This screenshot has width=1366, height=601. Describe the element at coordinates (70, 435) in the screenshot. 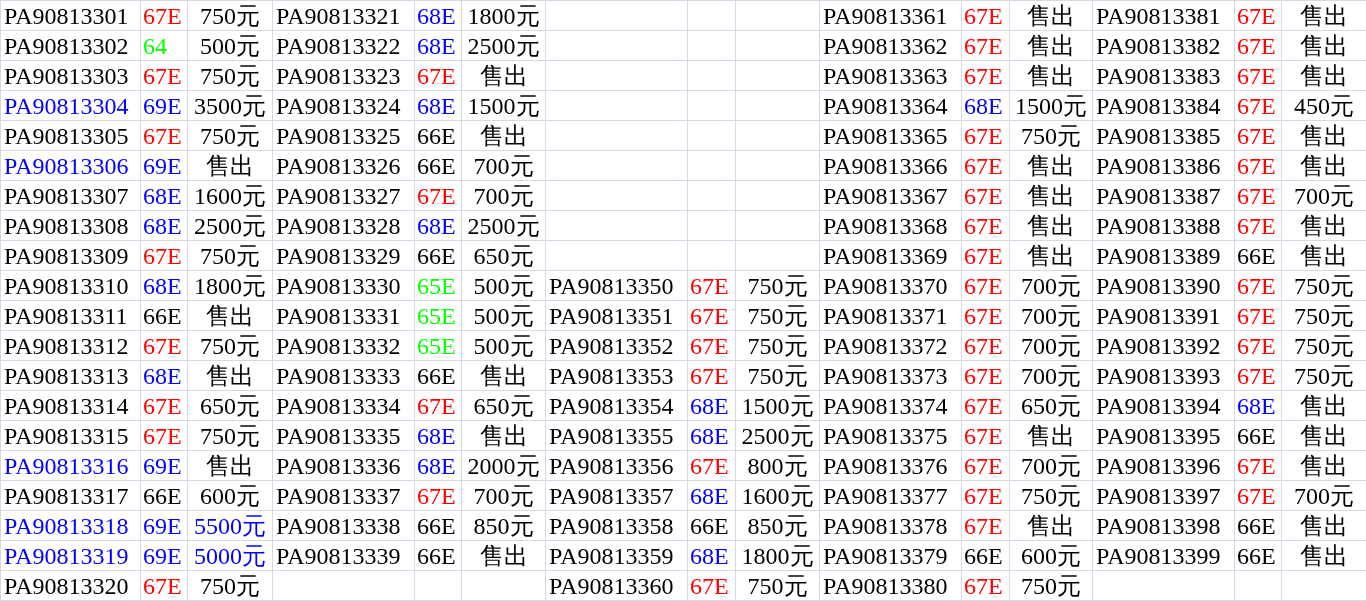

I see `code-cell: PA90813315` at that location.